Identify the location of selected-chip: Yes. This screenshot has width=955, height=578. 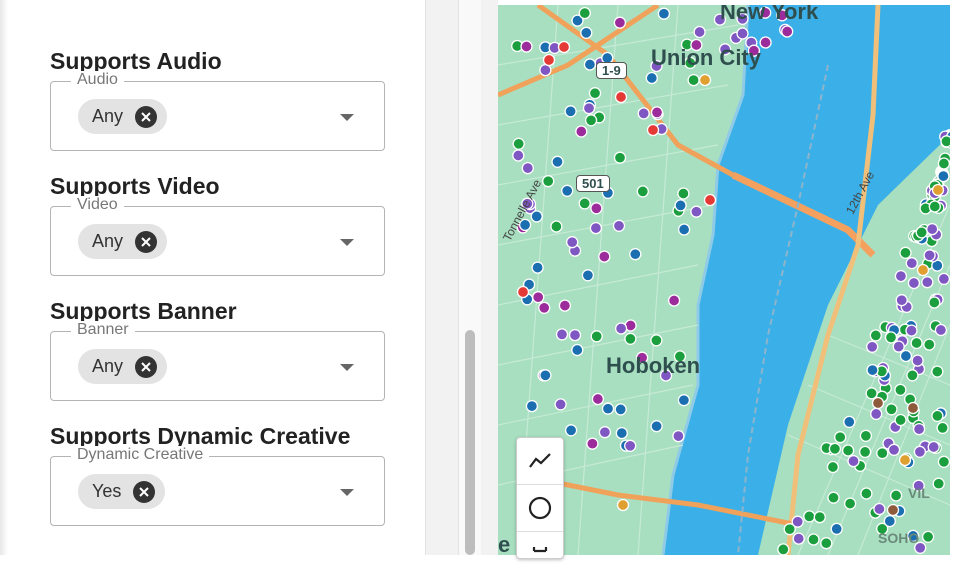
(122, 491).